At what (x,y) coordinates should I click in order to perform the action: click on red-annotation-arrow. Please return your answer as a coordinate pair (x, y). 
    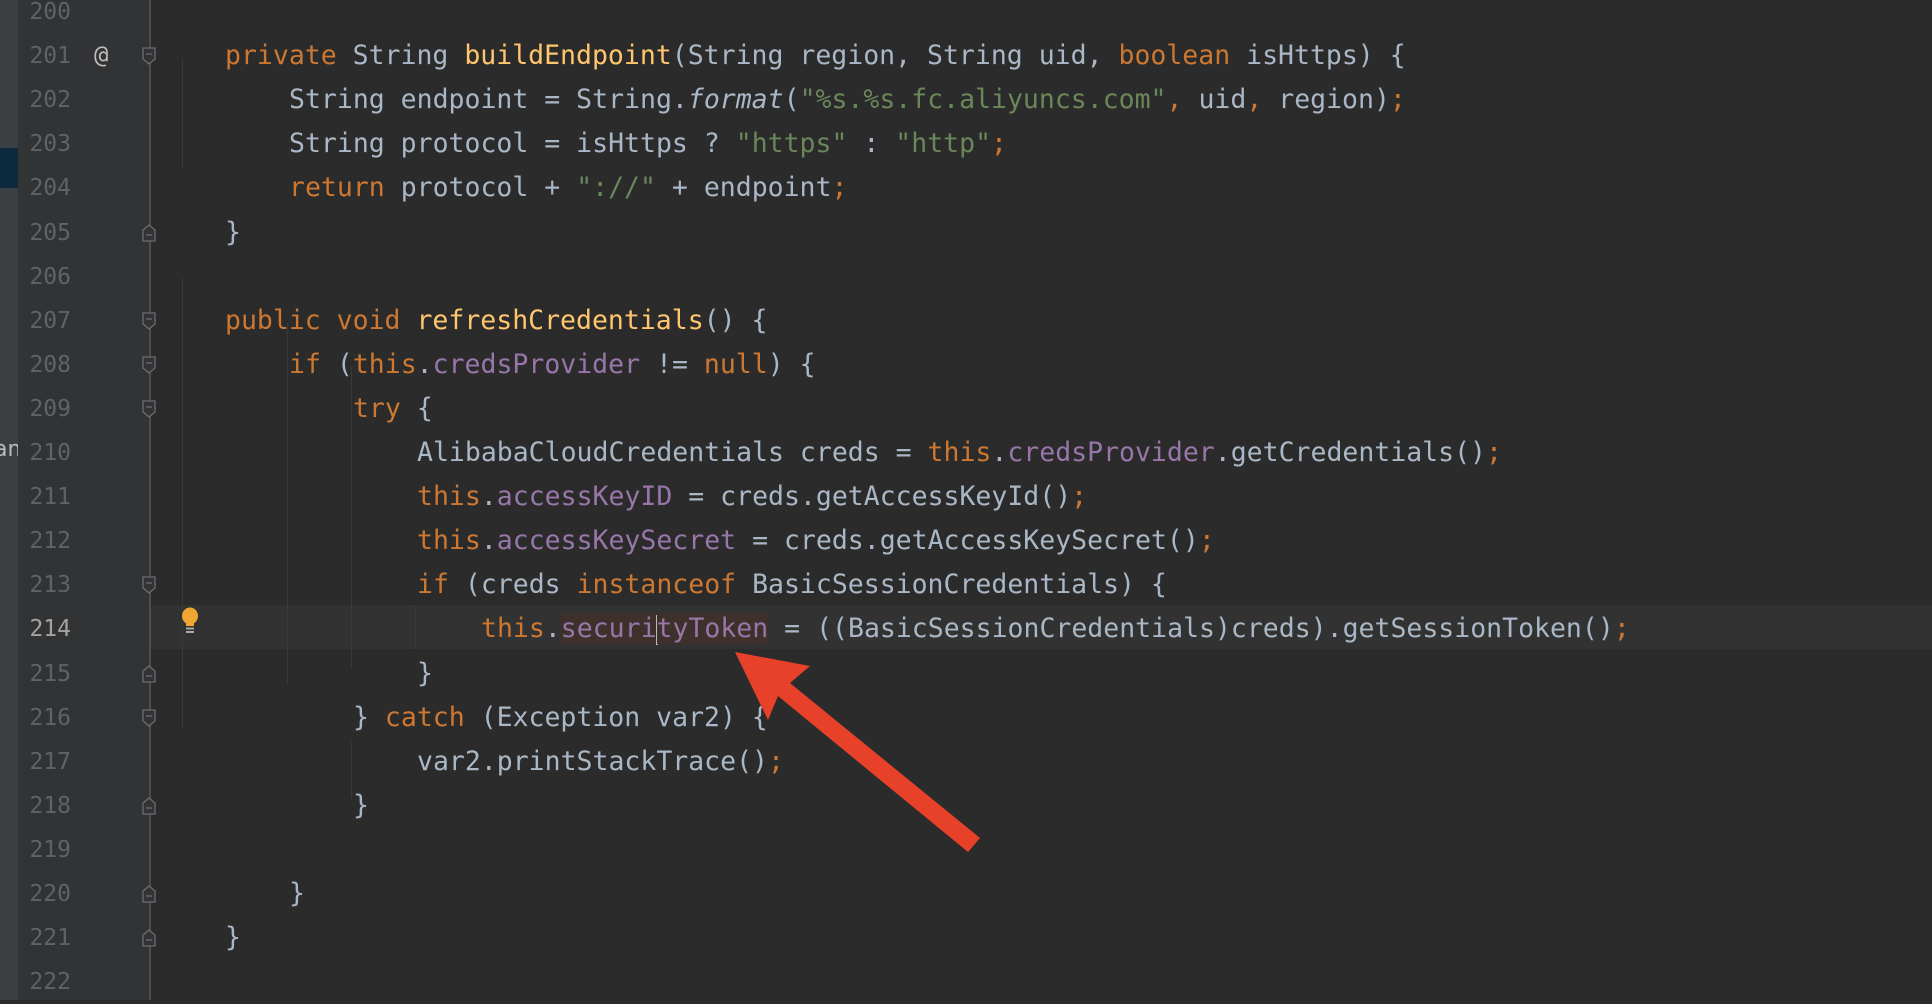
    Looking at the image, I should click on (857, 752).